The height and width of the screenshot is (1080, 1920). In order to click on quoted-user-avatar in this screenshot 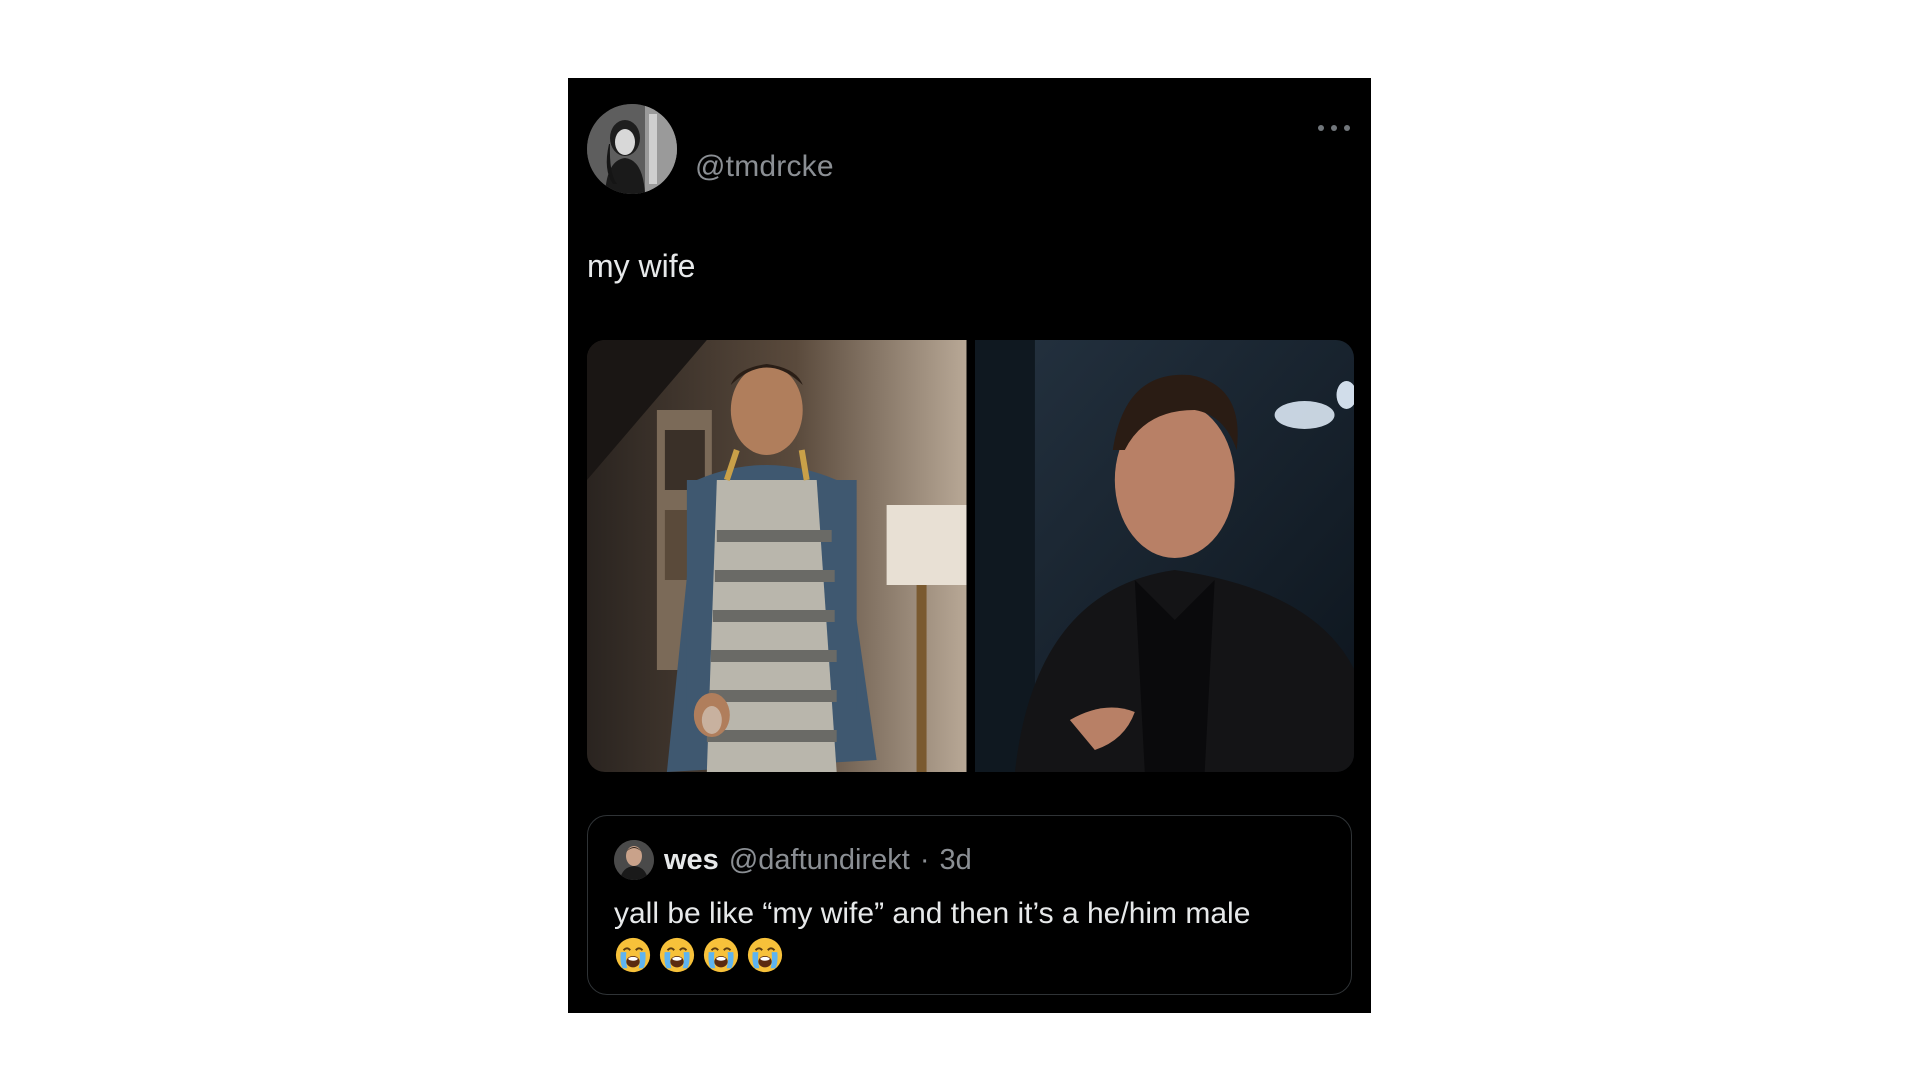, I will do `click(634, 860)`.